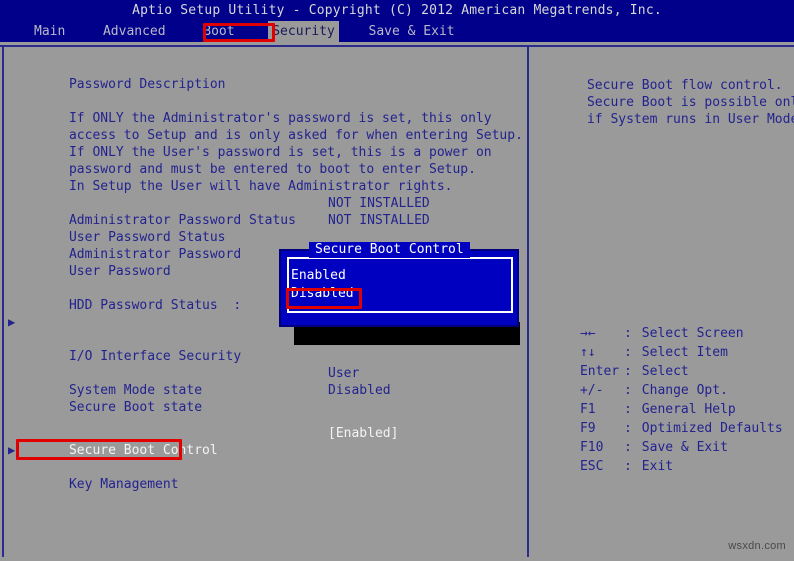 This screenshot has height=561, width=794. I want to click on legend-row-change-opt: +/-: Change Opt., so click(663, 380).